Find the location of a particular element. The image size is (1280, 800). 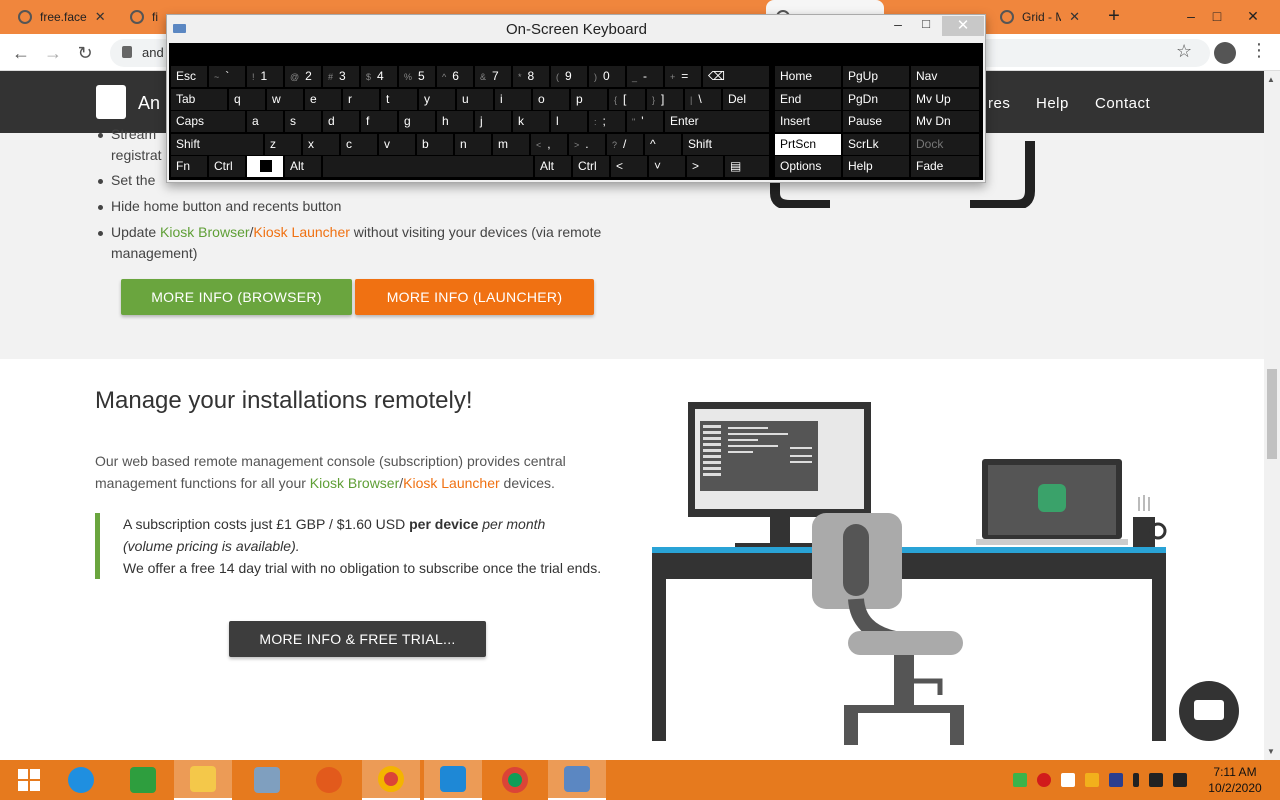

page-scrollbar: ▲ ▼ is located at coordinates (1272, 415).